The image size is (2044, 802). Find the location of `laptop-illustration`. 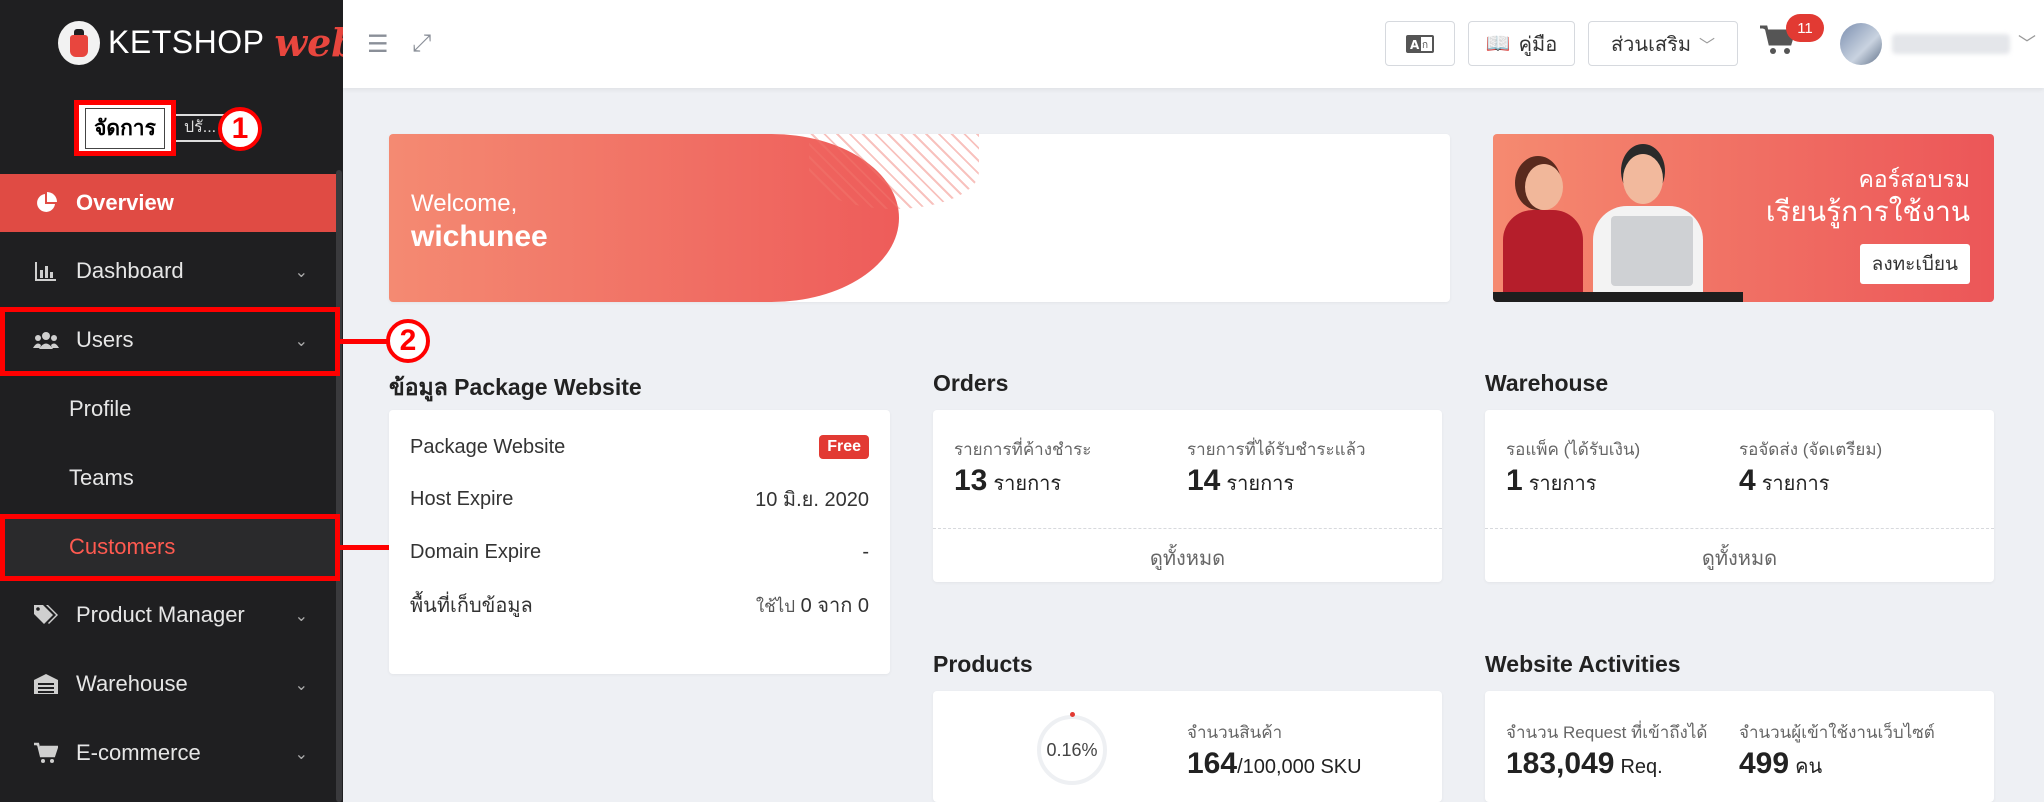

laptop-illustration is located at coordinates (1652, 251).